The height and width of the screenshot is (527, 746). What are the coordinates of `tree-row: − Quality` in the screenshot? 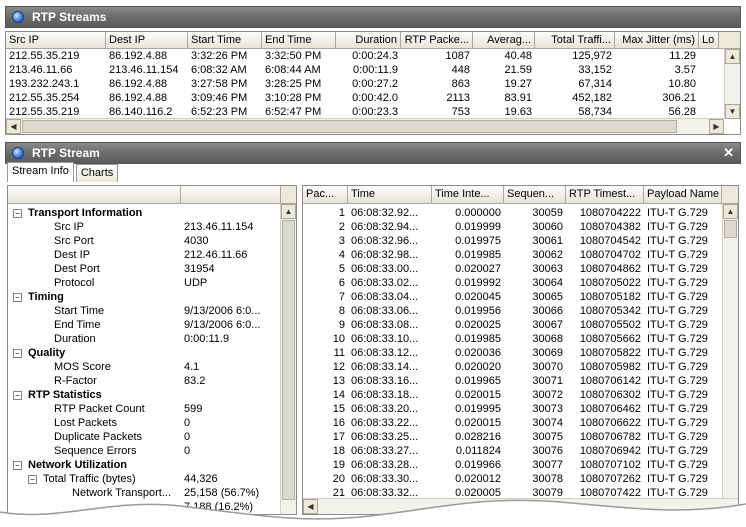 It's located at (152, 353).